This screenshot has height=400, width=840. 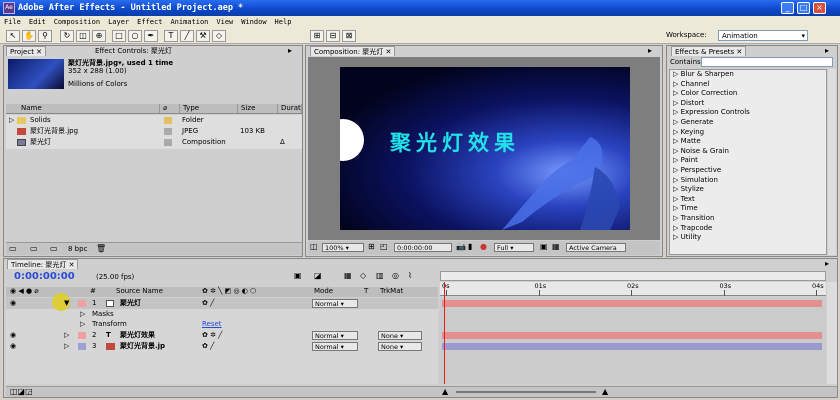 What do you see at coordinates (142, 346) in the screenshot?
I see `layer-name: 聚灯光背景.jp` at bounding box center [142, 346].